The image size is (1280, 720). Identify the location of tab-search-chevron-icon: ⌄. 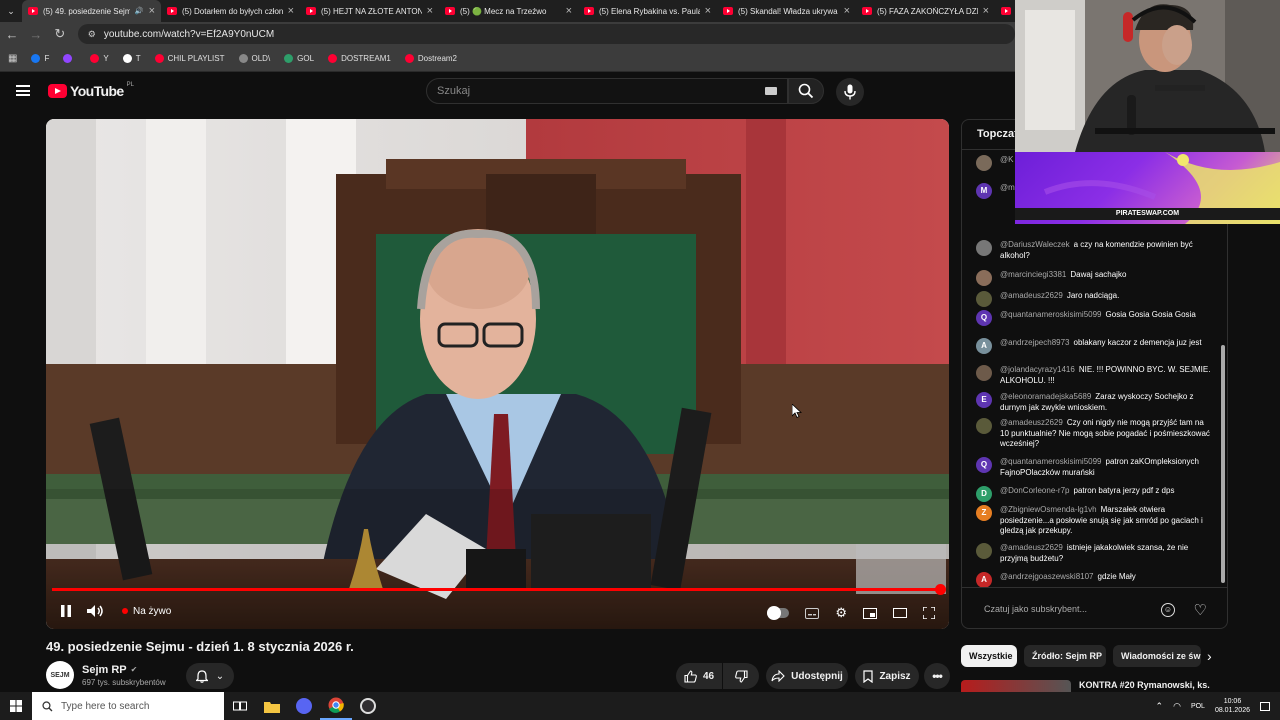
(11, 11).